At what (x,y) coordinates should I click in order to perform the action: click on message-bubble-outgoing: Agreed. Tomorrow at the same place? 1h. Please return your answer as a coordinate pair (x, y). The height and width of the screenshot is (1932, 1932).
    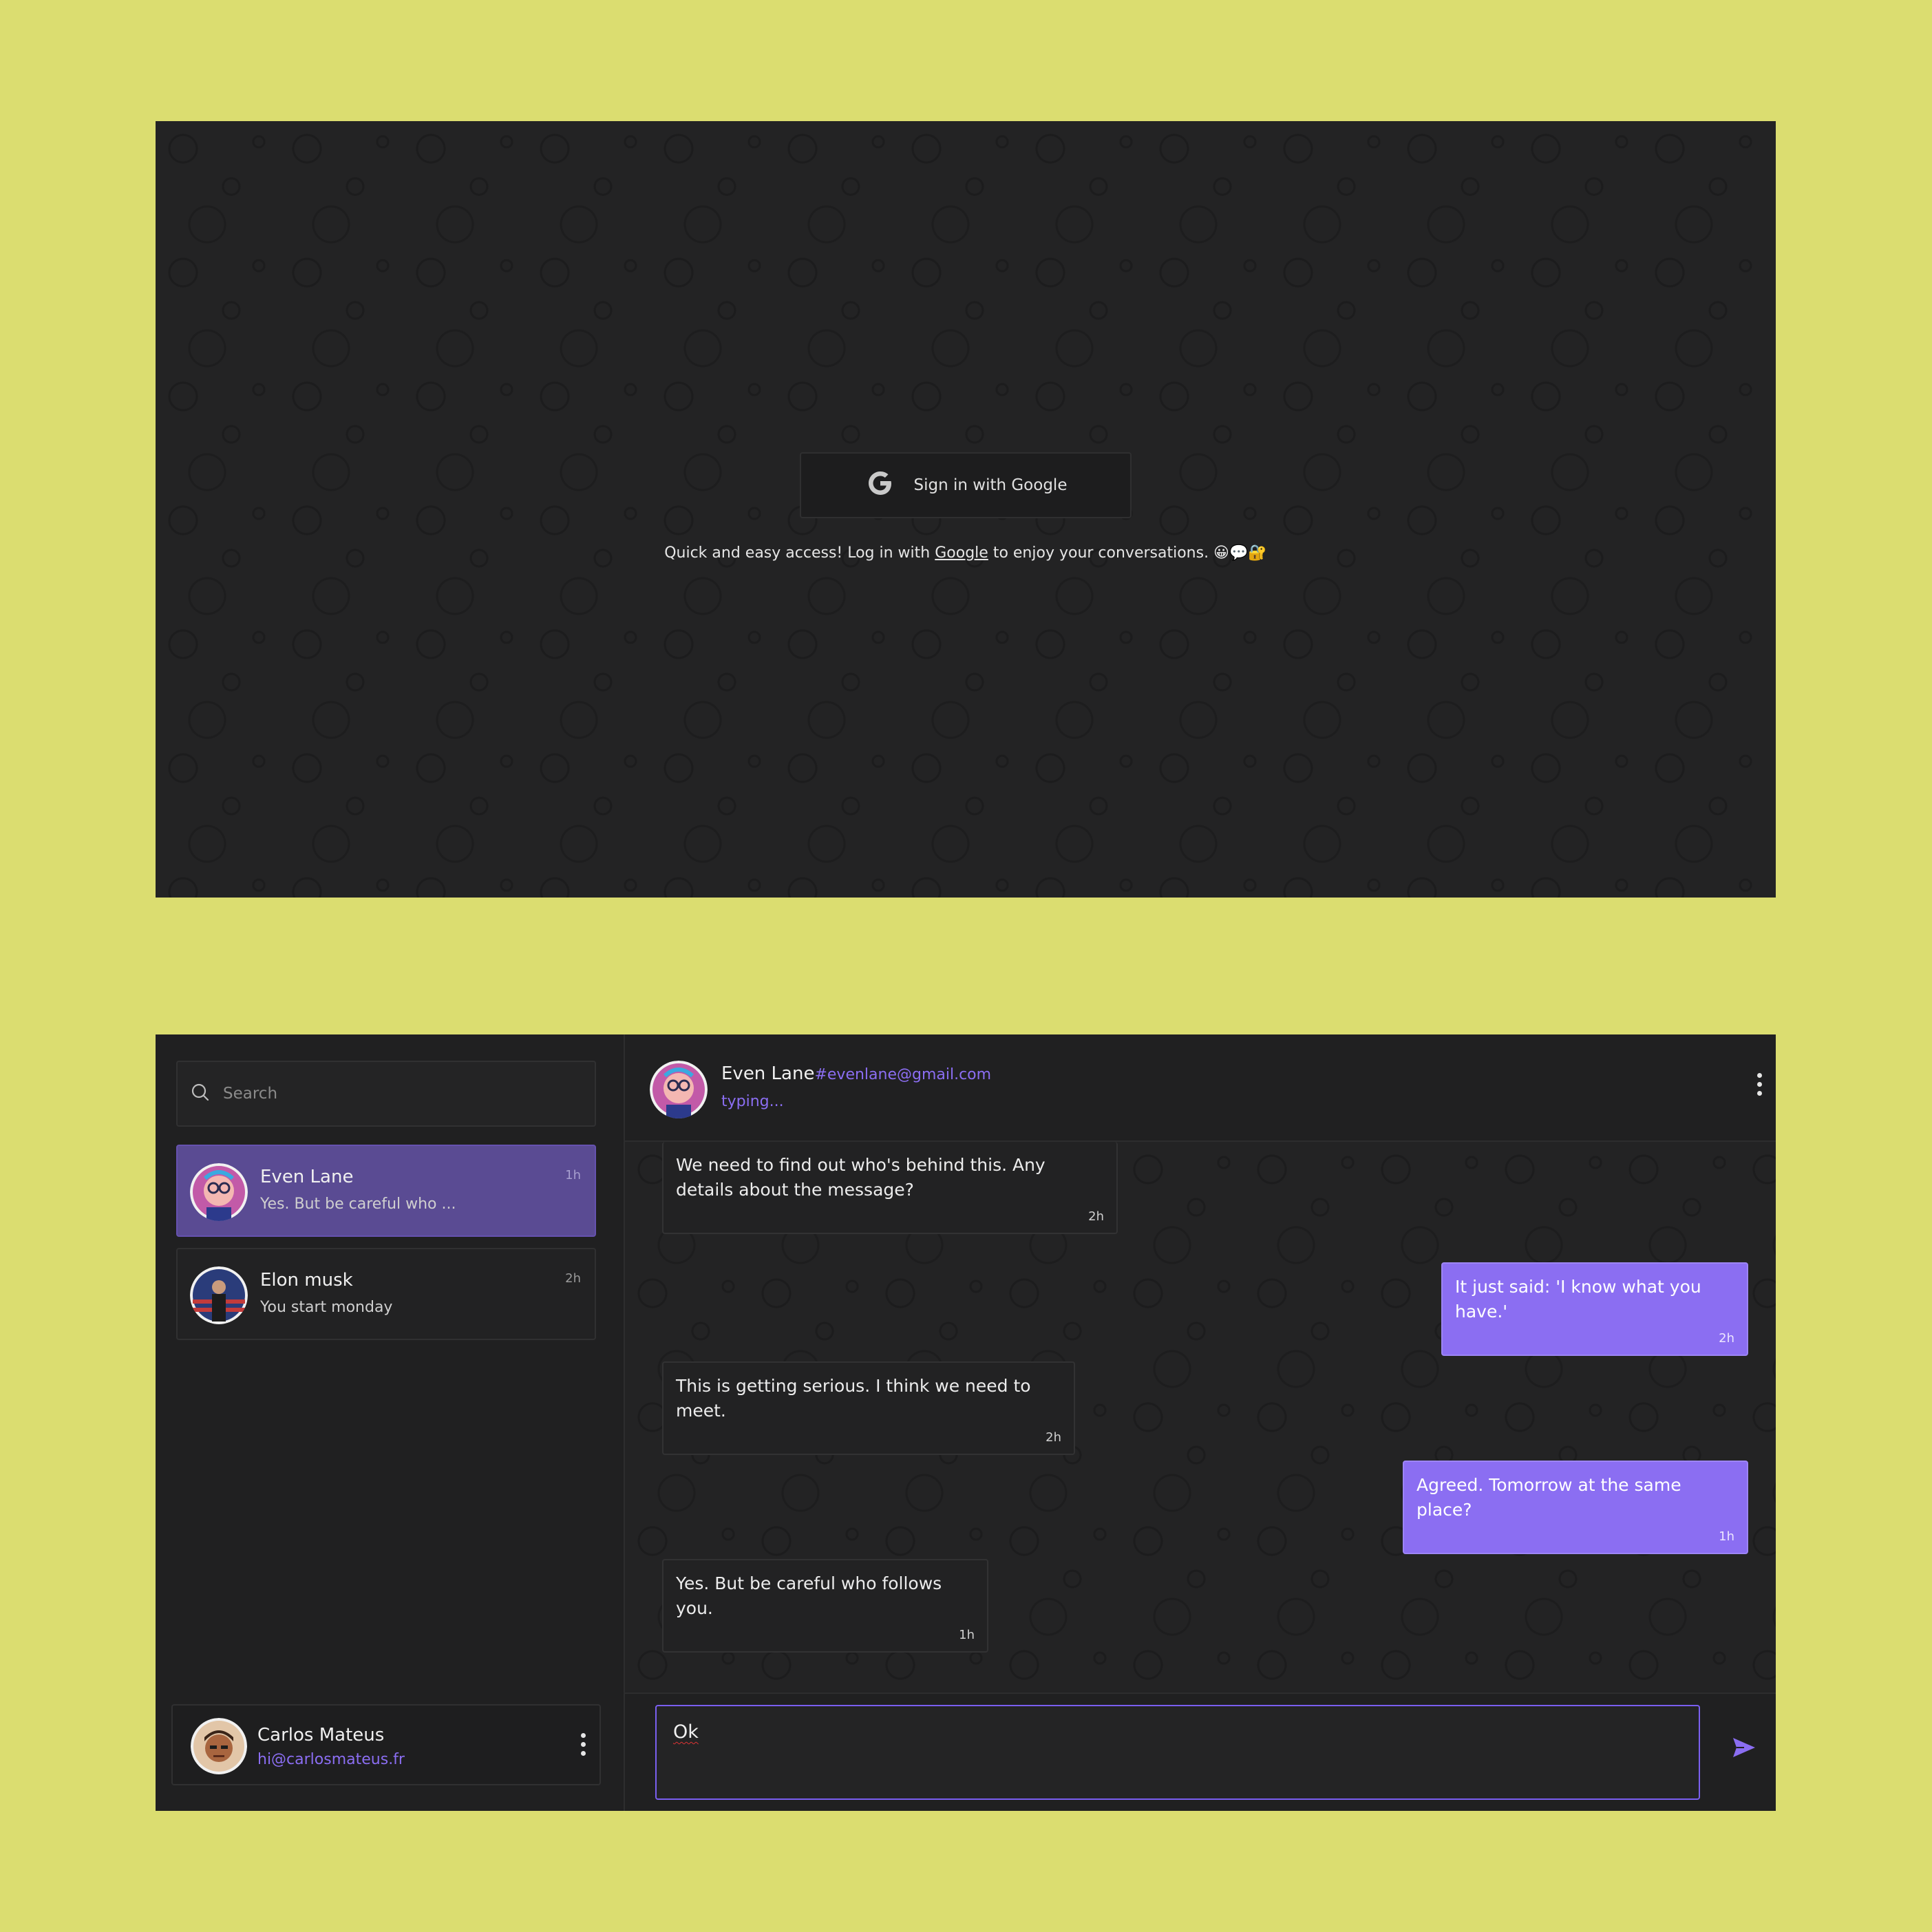
    Looking at the image, I should click on (1575, 1507).